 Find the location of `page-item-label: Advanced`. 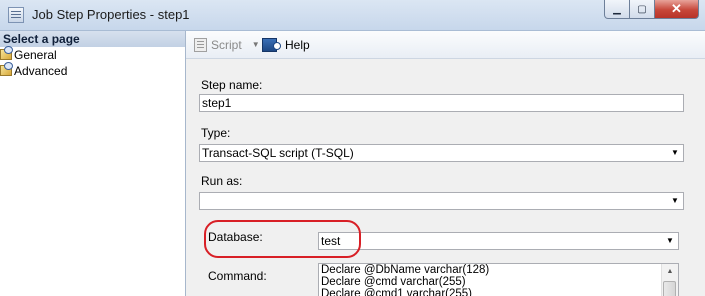

page-item-label: Advanced is located at coordinates (41, 71).